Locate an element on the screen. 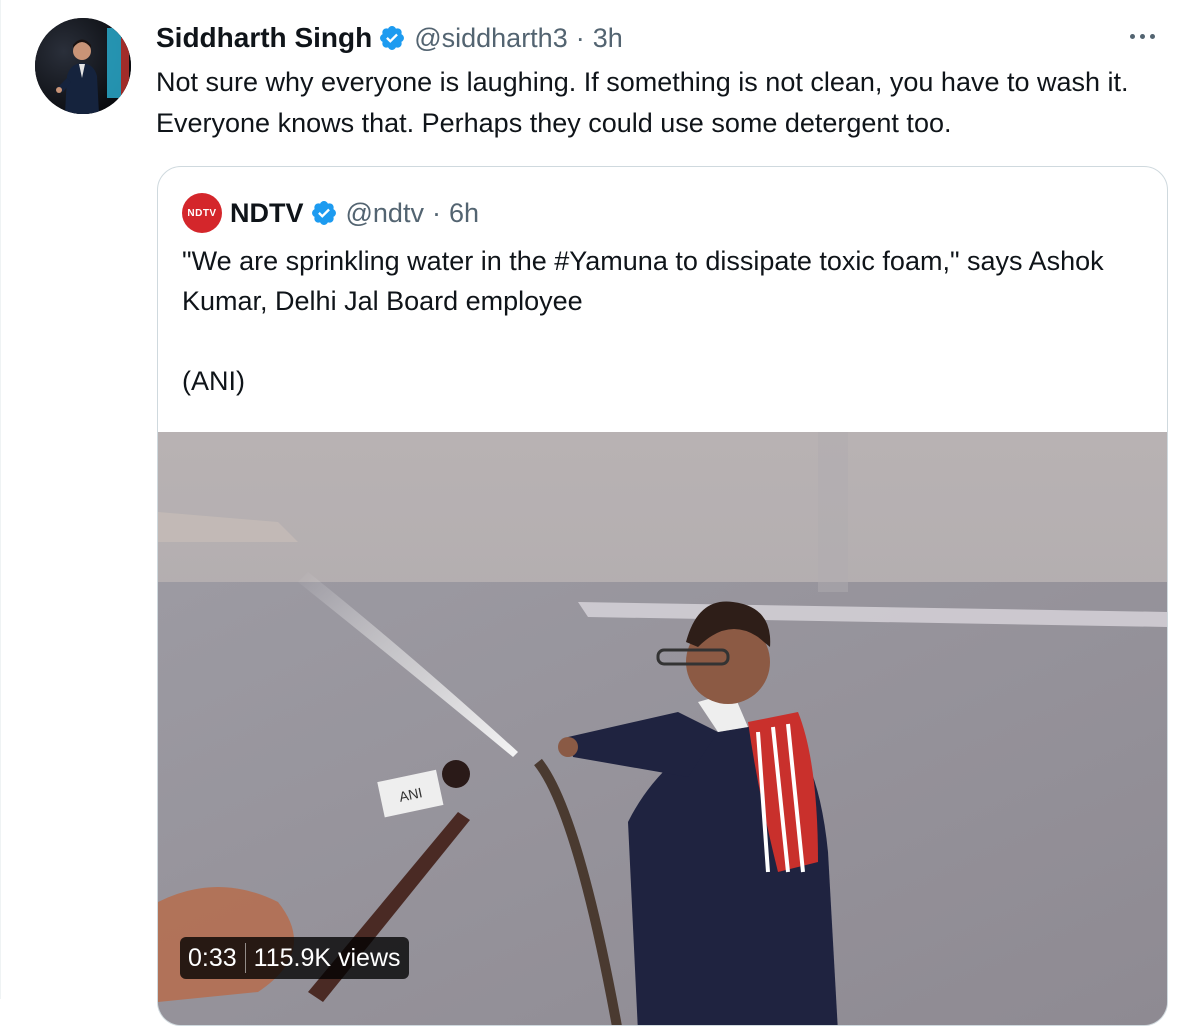 The width and height of the screenshot is (1182, 1026). ndtv-avatar: NDTV is located at coordinates (202, 213).